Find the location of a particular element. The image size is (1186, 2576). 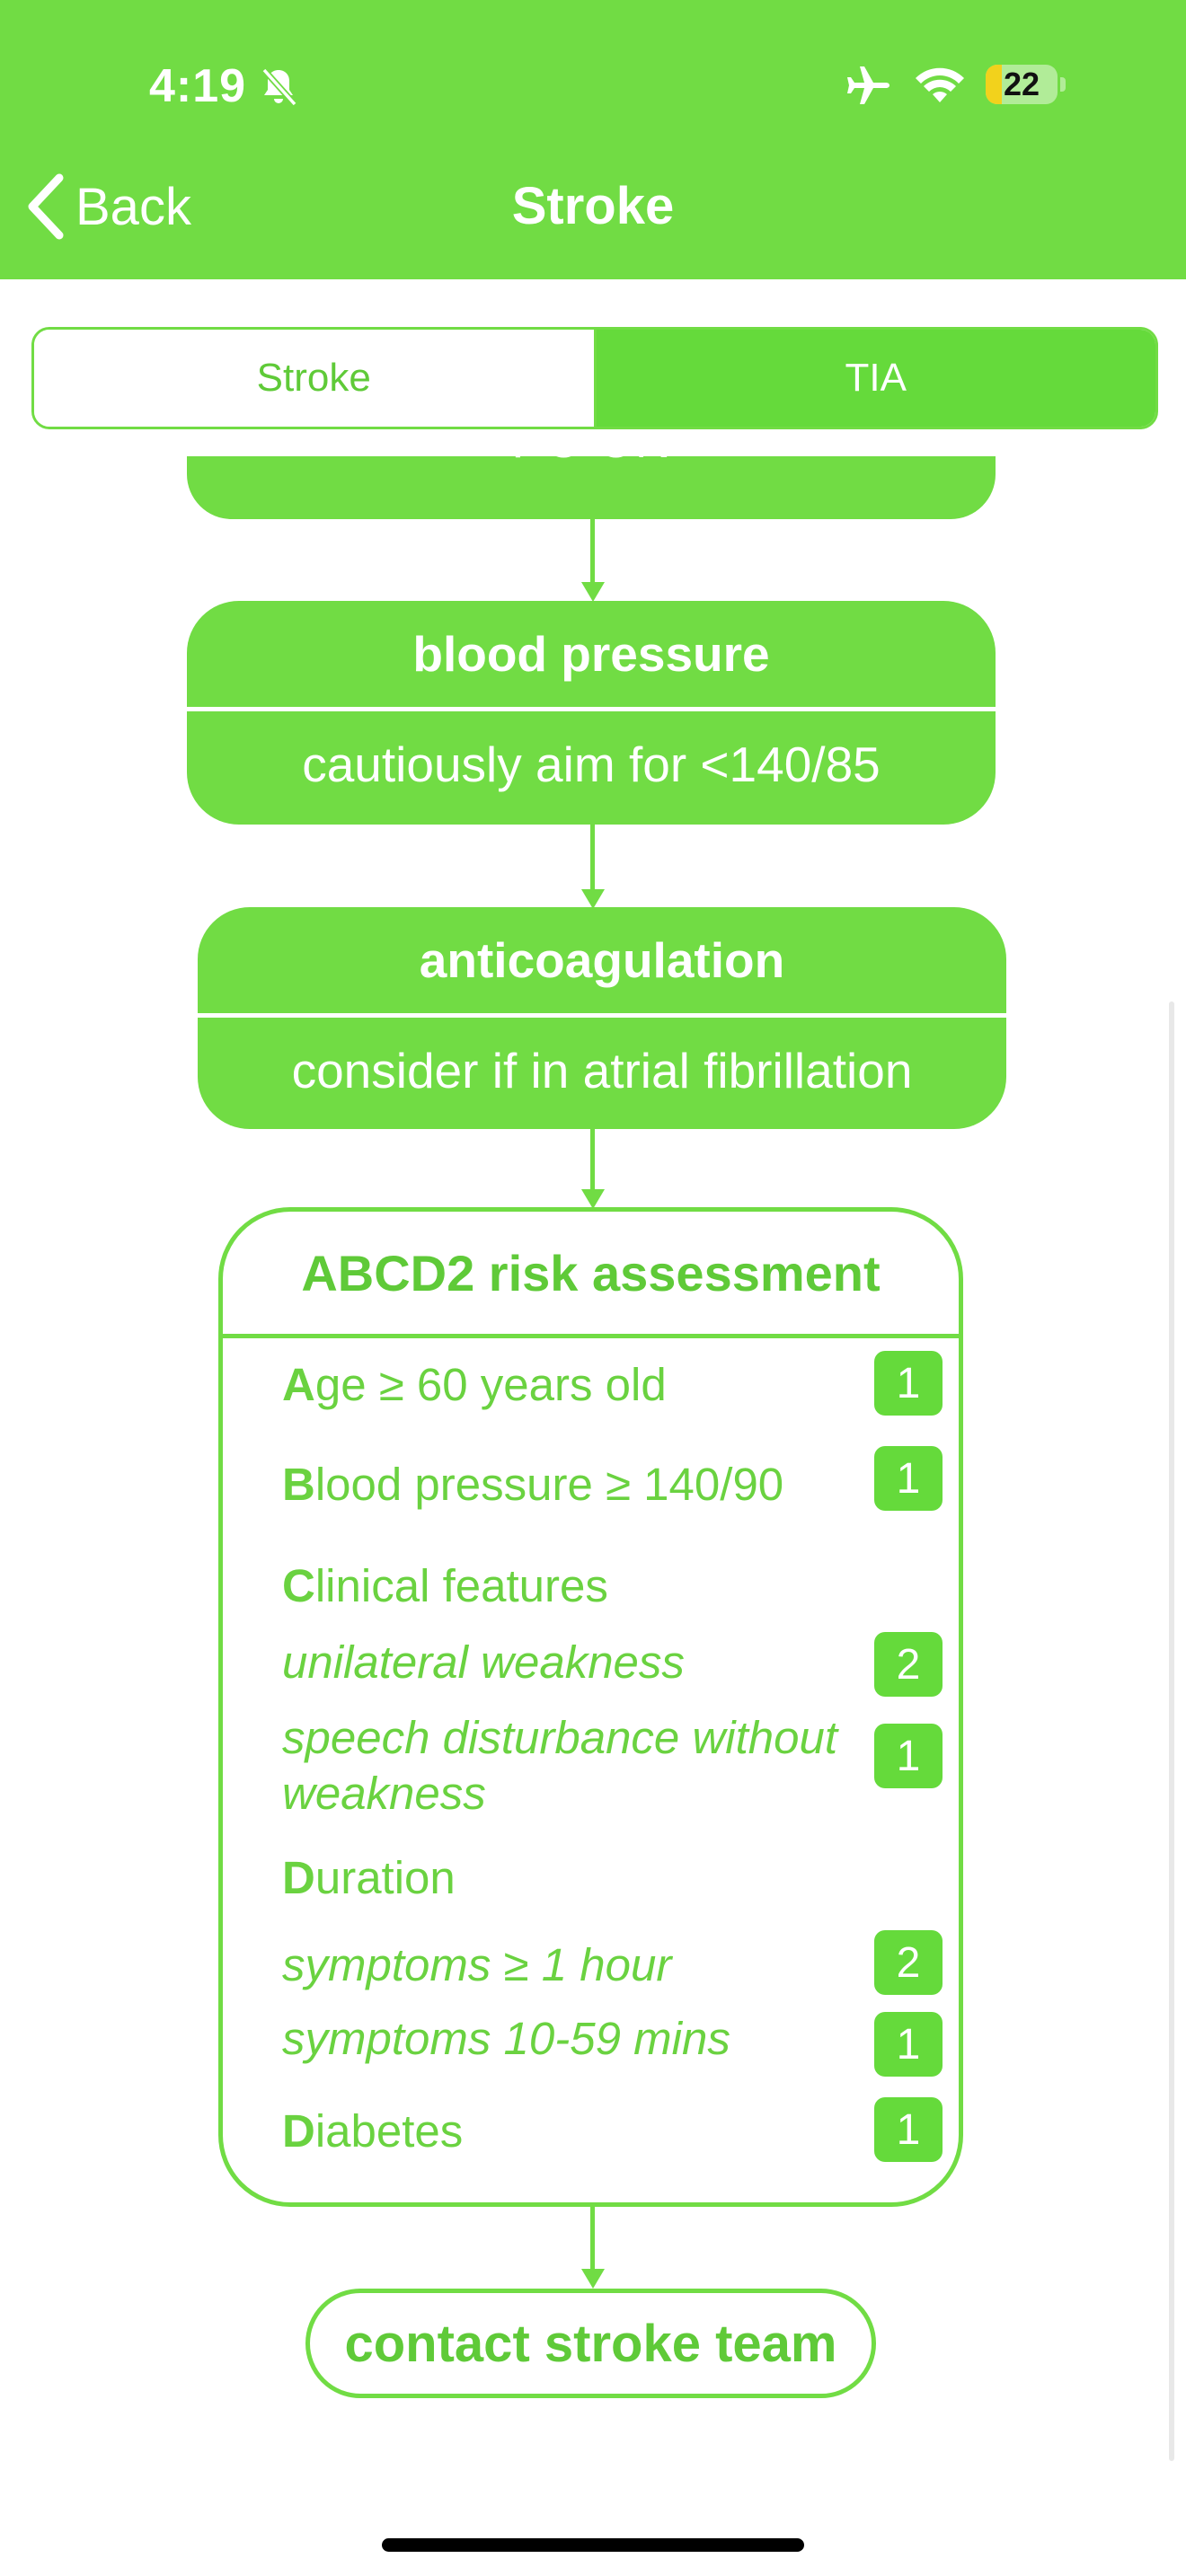

hour-score-badge: 2 is located at coordinates (908, 1962).